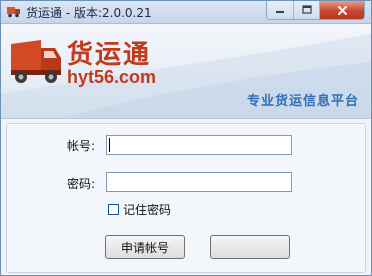  I want to click on close-button, so click(342, 10).